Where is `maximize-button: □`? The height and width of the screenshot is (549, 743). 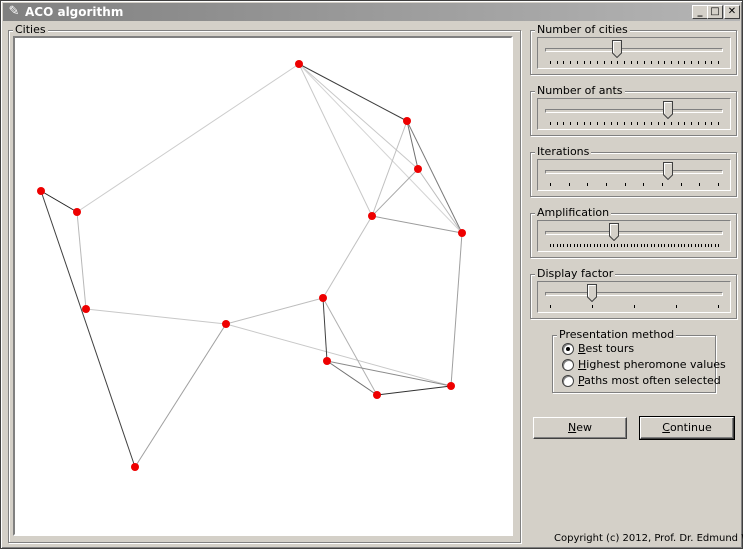 maximize-button: □ is located at coordinates (715, 12).